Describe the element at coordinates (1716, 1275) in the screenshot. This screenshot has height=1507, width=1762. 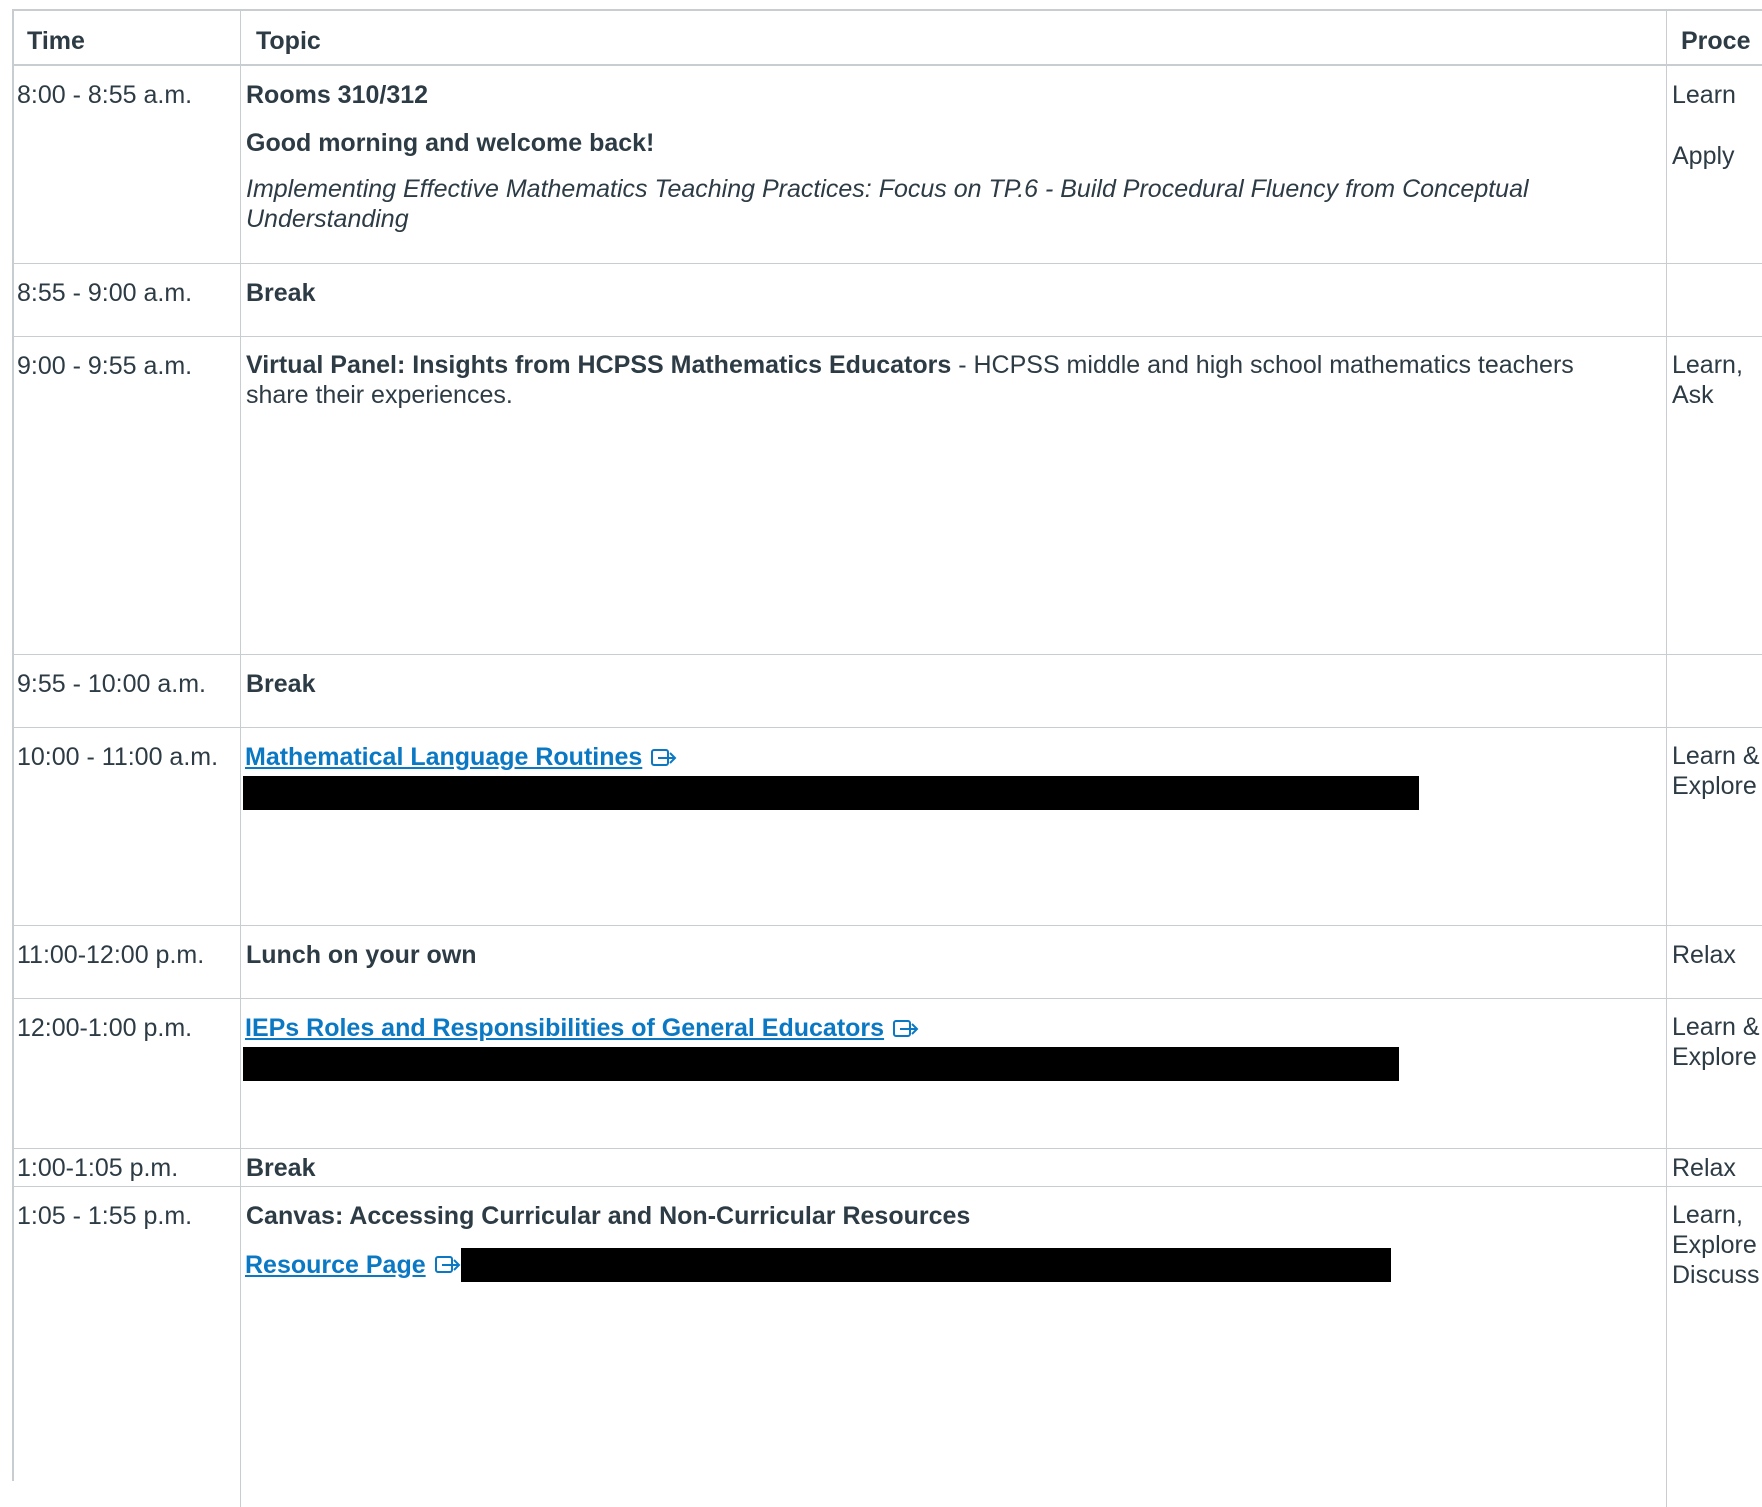
I see `process-item: Discuss` at that location.